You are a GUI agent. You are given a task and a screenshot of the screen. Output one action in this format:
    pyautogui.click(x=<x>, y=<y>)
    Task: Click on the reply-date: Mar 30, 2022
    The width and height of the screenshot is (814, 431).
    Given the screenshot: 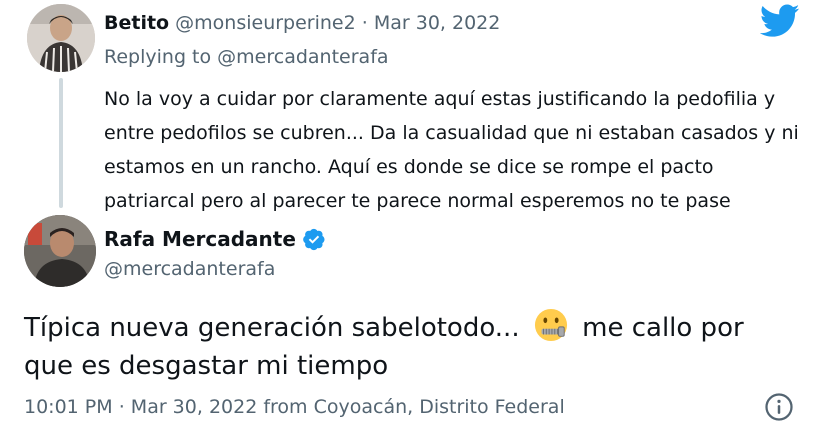 What is the action you would take?
    pyautogui.click(x=437, y=23)
    